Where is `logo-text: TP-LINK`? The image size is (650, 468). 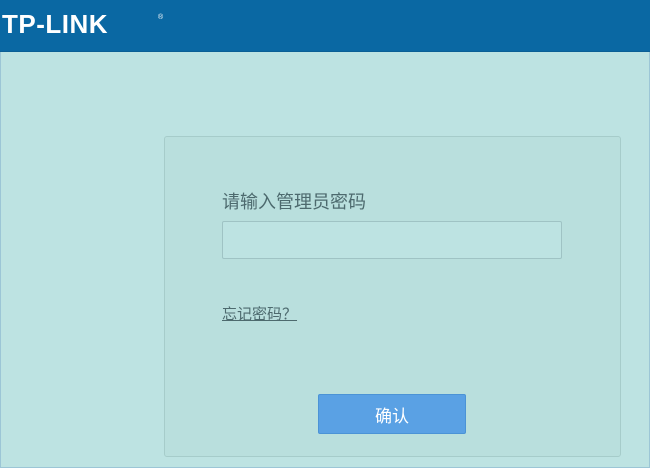
logo-text: TP-LINK is located at coordinates (55, 24).